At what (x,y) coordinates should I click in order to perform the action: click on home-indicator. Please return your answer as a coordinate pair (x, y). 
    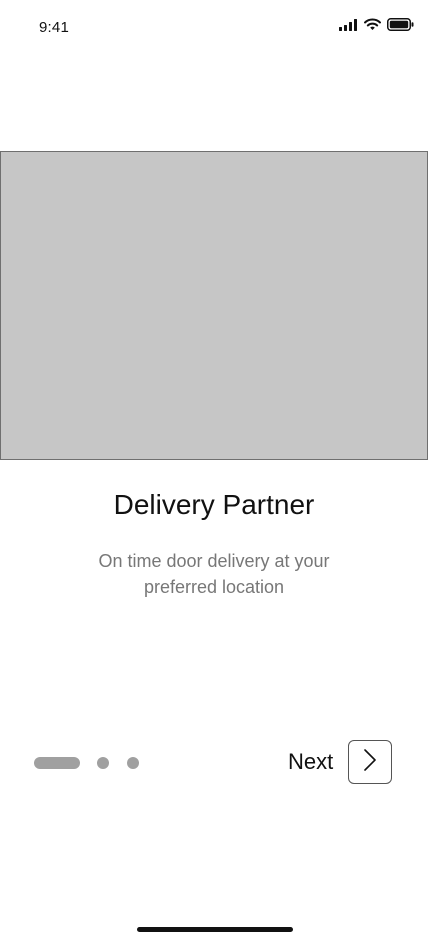
    Looking at the image, I should click on (215, 929).